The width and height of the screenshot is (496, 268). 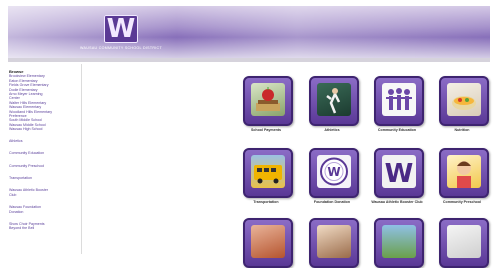 I want to click on tile-label: Athletics, so click(x=332, y=130).